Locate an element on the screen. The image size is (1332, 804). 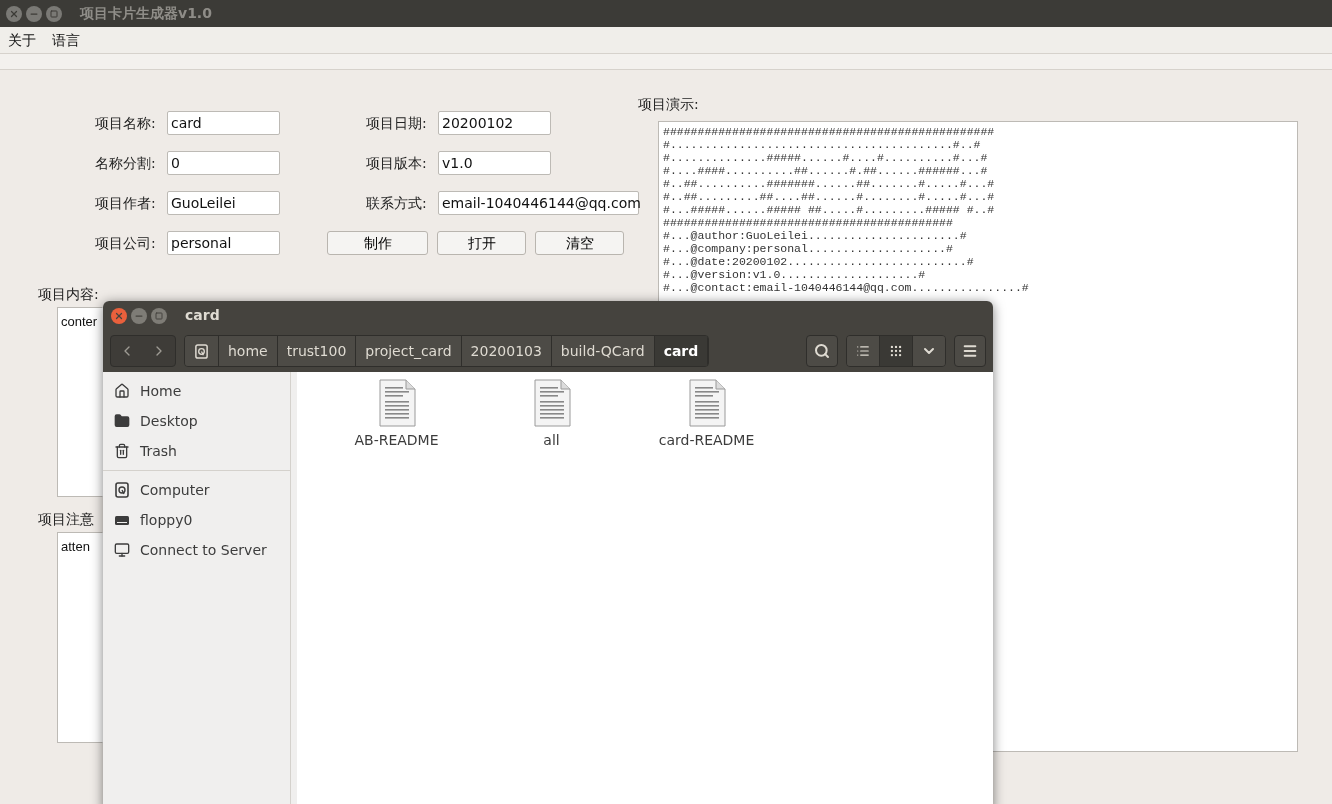
section-label: 项目演示: is located at coordinates (669, 104).